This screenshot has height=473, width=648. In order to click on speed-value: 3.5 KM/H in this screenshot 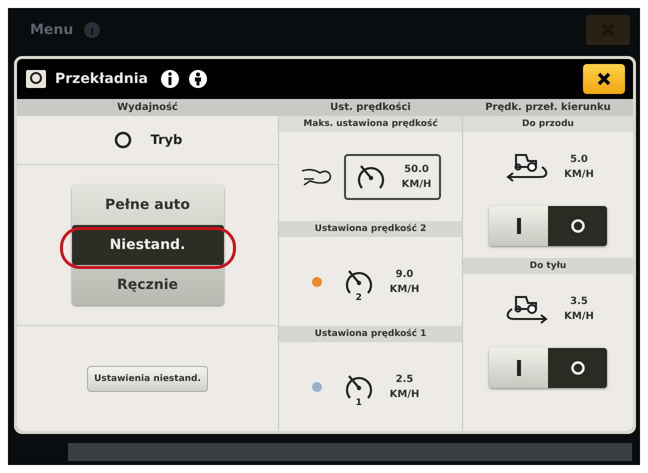, I will do `click(579, 309)`.